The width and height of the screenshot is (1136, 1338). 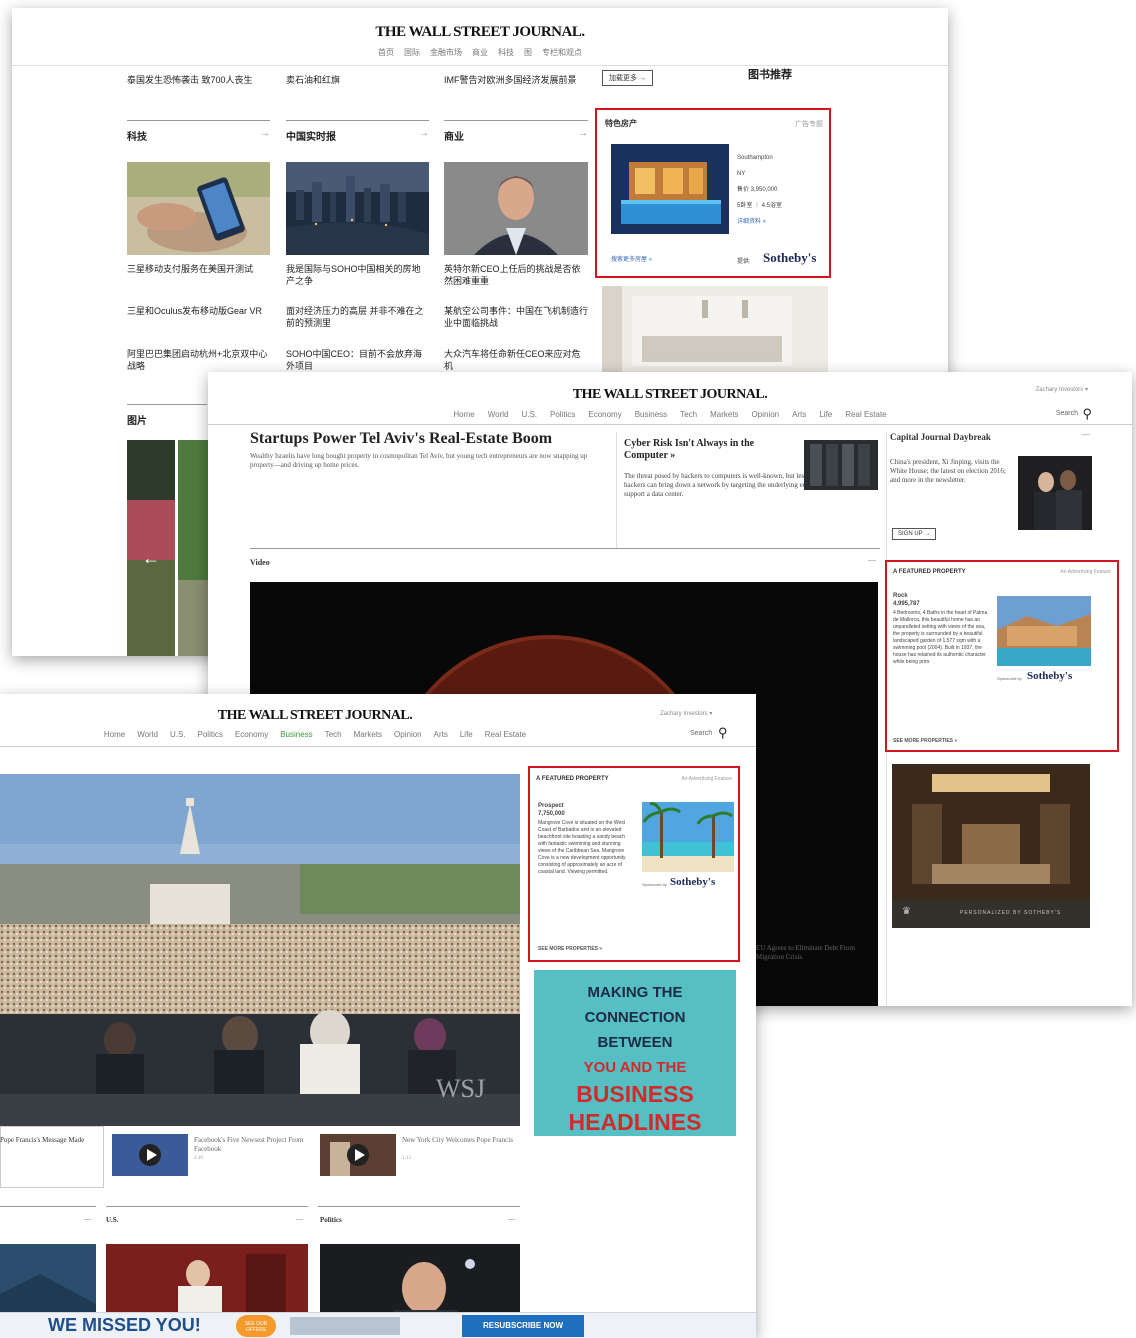 What do you see at coordinates (562, 52) in the screenshot?
I see `nav-item: 专栏和观点` at bounding box center [562, 52].